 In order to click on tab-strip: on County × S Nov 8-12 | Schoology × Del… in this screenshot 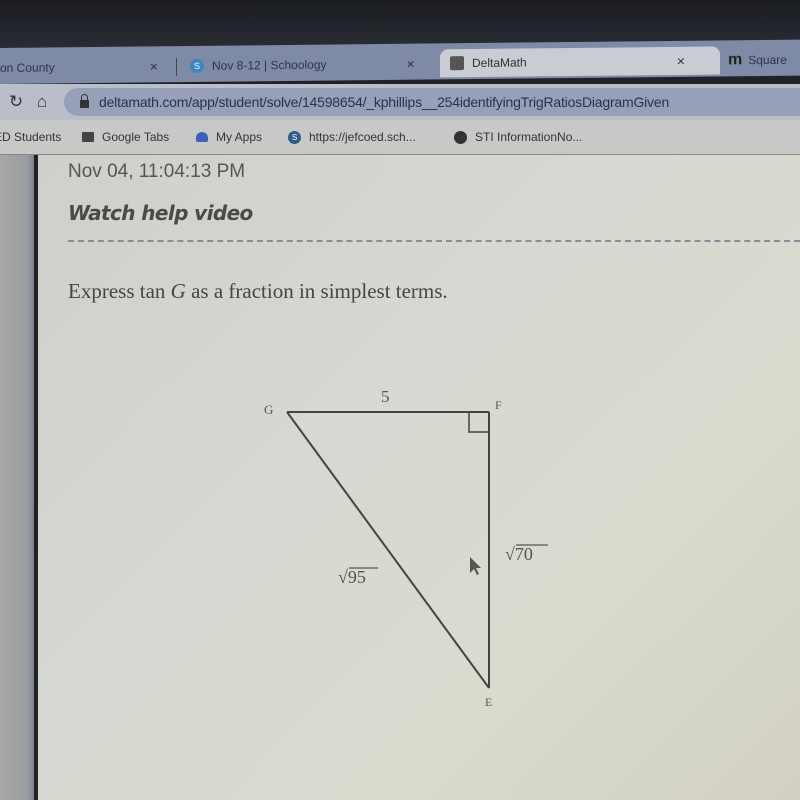, I will do `click(400, 61)`.